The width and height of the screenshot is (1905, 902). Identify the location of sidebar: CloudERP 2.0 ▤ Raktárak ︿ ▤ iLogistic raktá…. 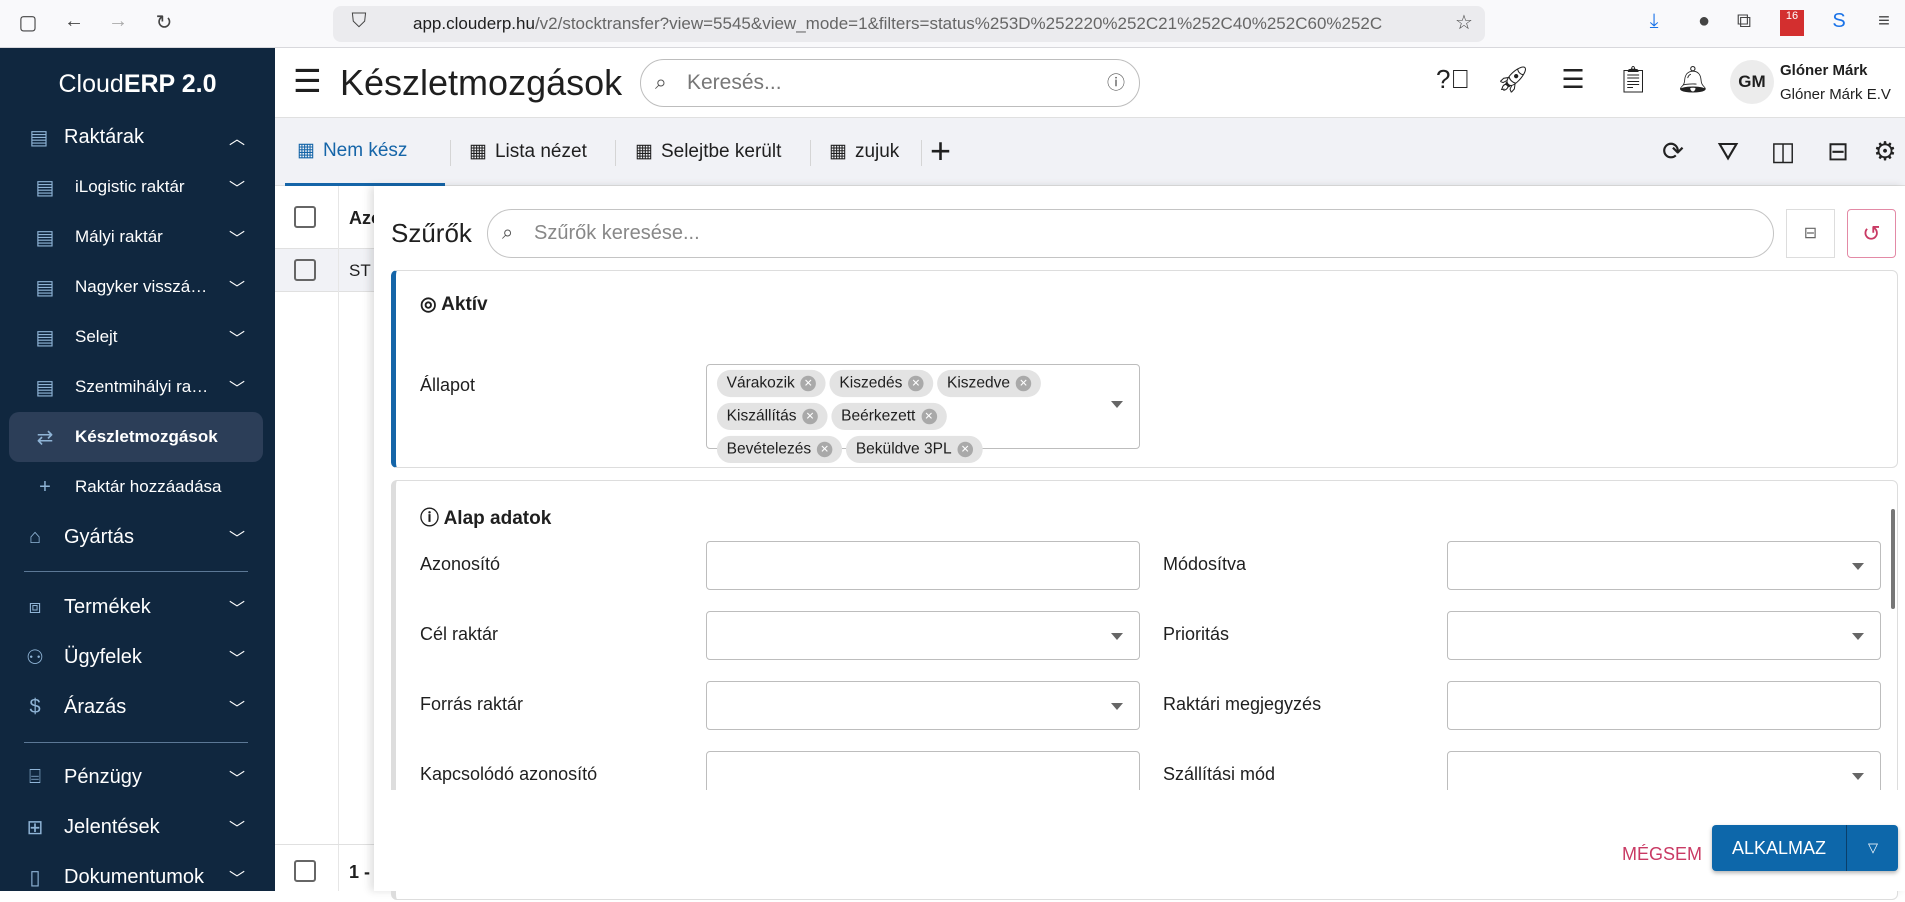
(137, 469).